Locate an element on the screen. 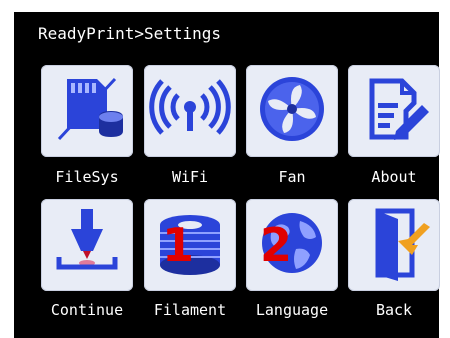 Image resolution: width=450 pixels, height=338 pixels. filament-label: Filament is located at coordinates (190, 310).